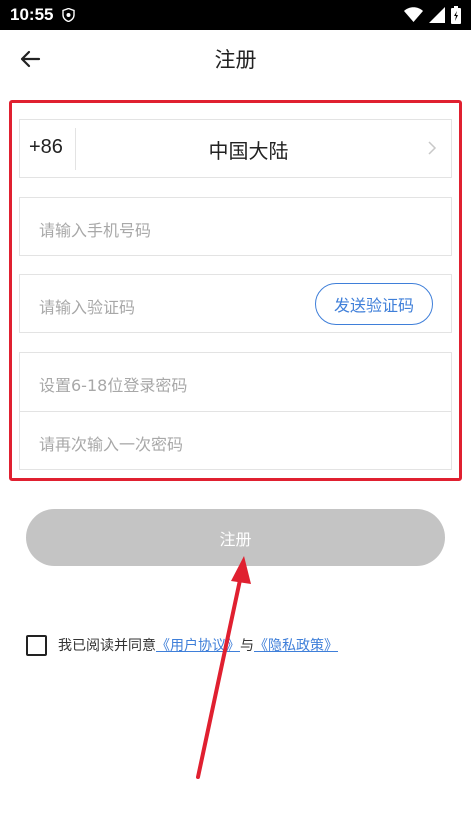 The image size is (471, 837). What do you see at coordinates (68, 15) in the screenshot?
I see `shield-icon` at bounding box center [68, 15].